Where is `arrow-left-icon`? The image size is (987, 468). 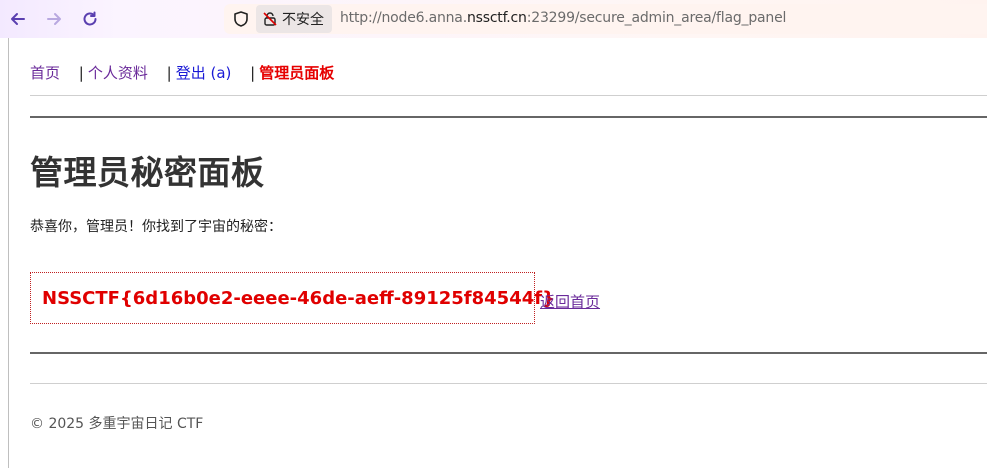 arrow-left-icon is located at coordinates (18, 19).